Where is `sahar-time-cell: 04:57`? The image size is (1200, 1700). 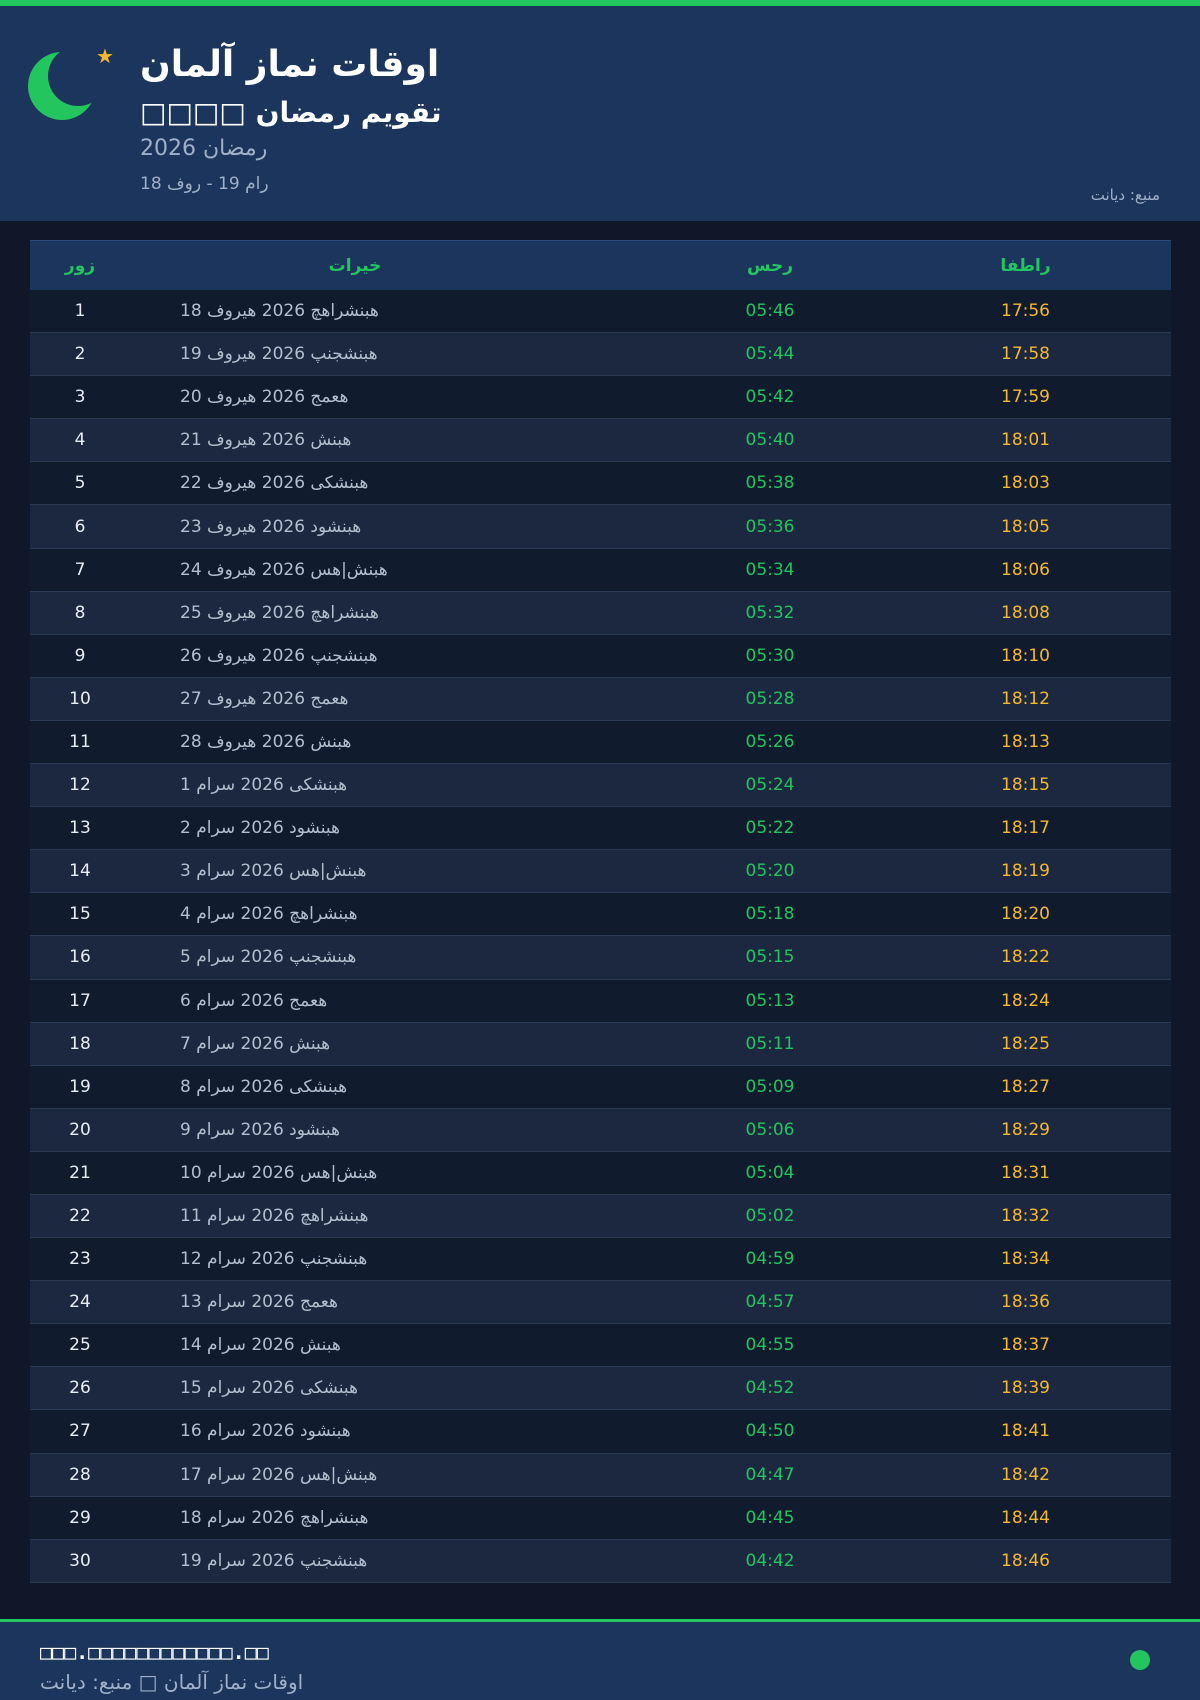
sahar-time-cell: 04:57 is located at coordinates (770, 1302).